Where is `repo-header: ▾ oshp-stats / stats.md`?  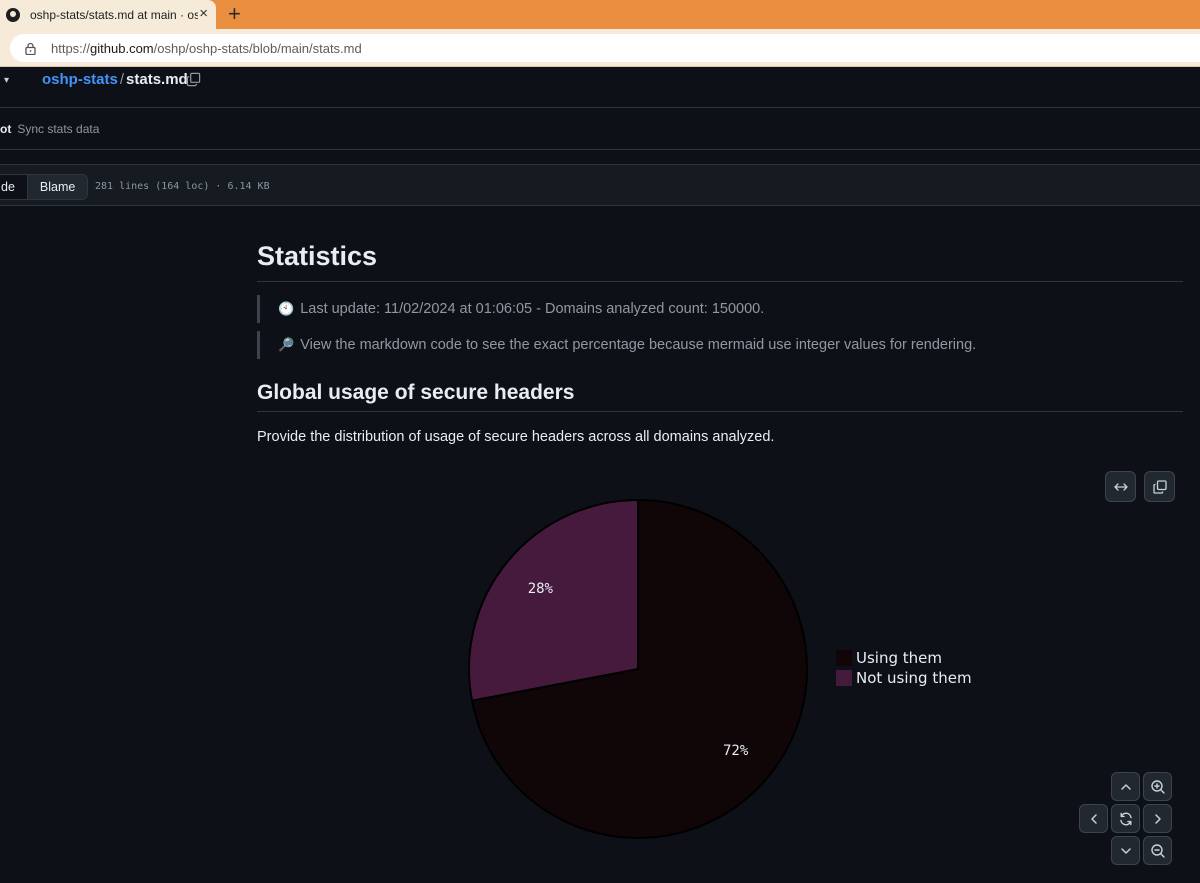
repo-header: ▾ oshp-stats / stats.md is located at coordinates (600, 87).